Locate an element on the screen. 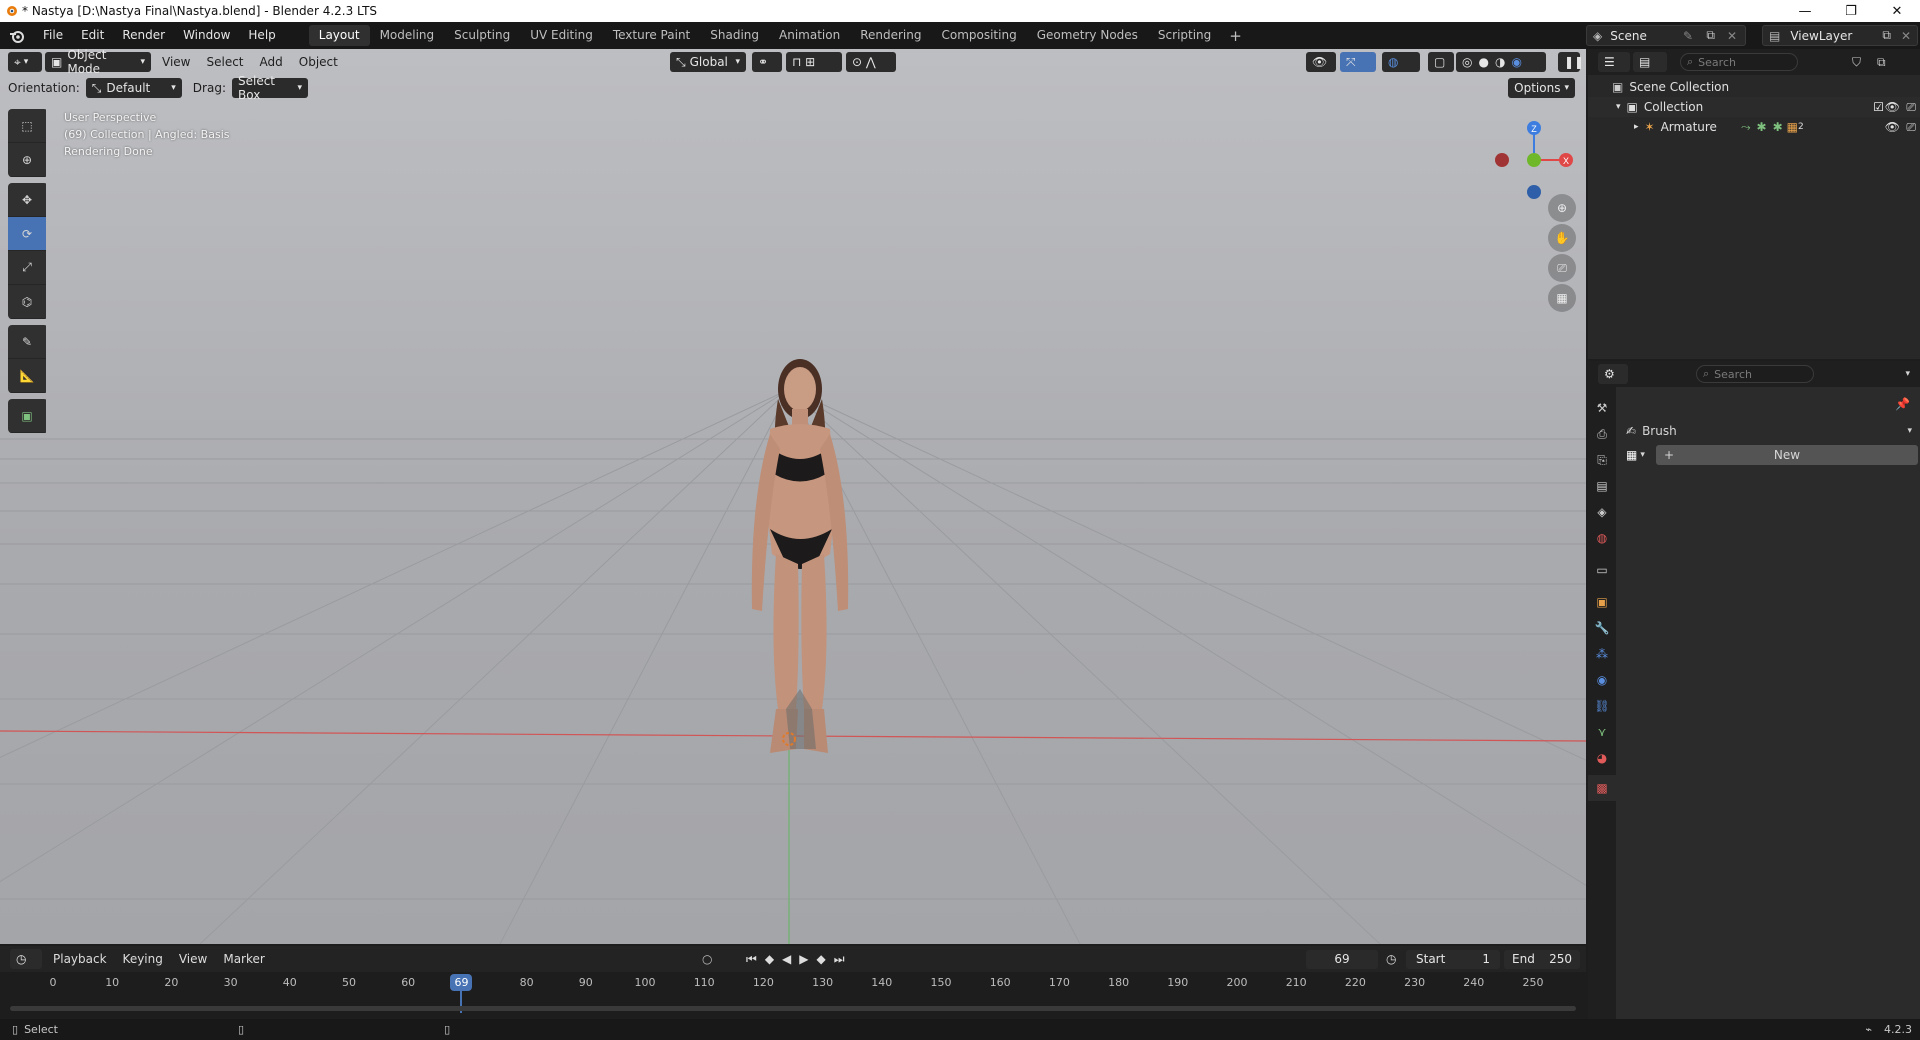 The width and height of the screenshot is (1920, 1040). outliner-row-collection: ▾ ▣ Collection ☑ 👁 ⎚ is located at coordinates (1754, 107).